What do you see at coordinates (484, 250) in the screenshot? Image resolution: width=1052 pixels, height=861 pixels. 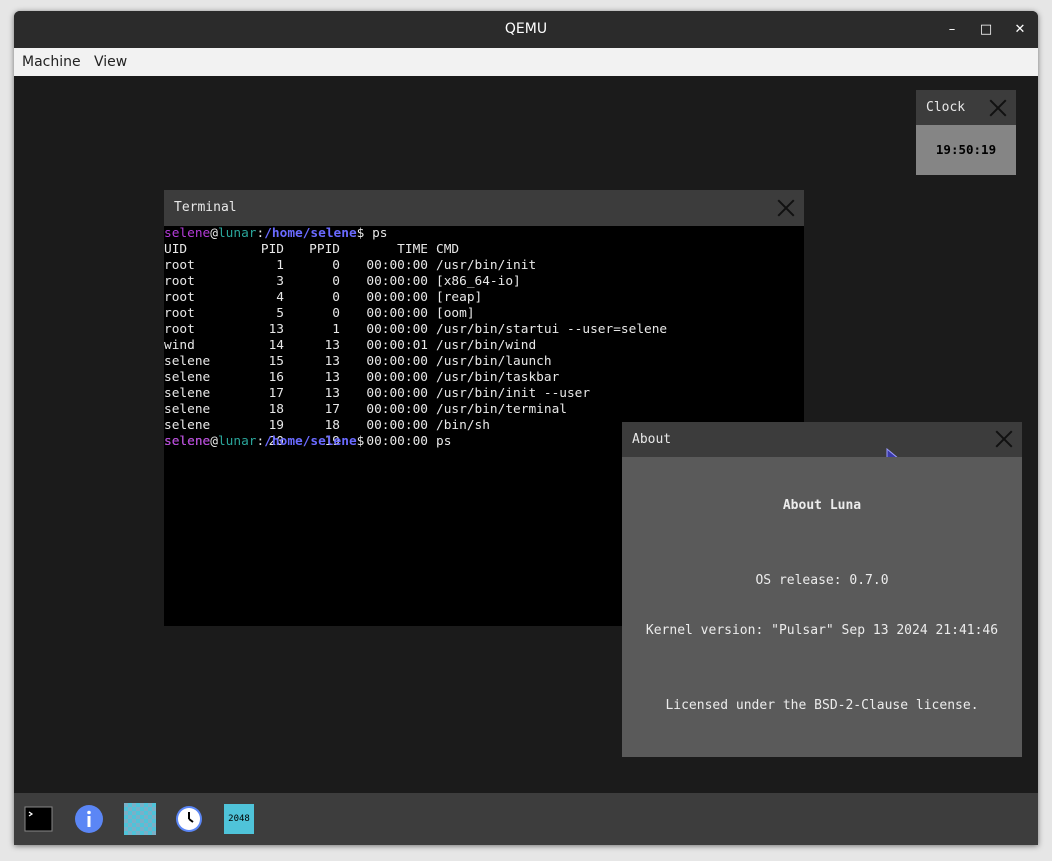 I see `ps-header: UID PID PPID TIME CMD` at bounding box center [484, 250].